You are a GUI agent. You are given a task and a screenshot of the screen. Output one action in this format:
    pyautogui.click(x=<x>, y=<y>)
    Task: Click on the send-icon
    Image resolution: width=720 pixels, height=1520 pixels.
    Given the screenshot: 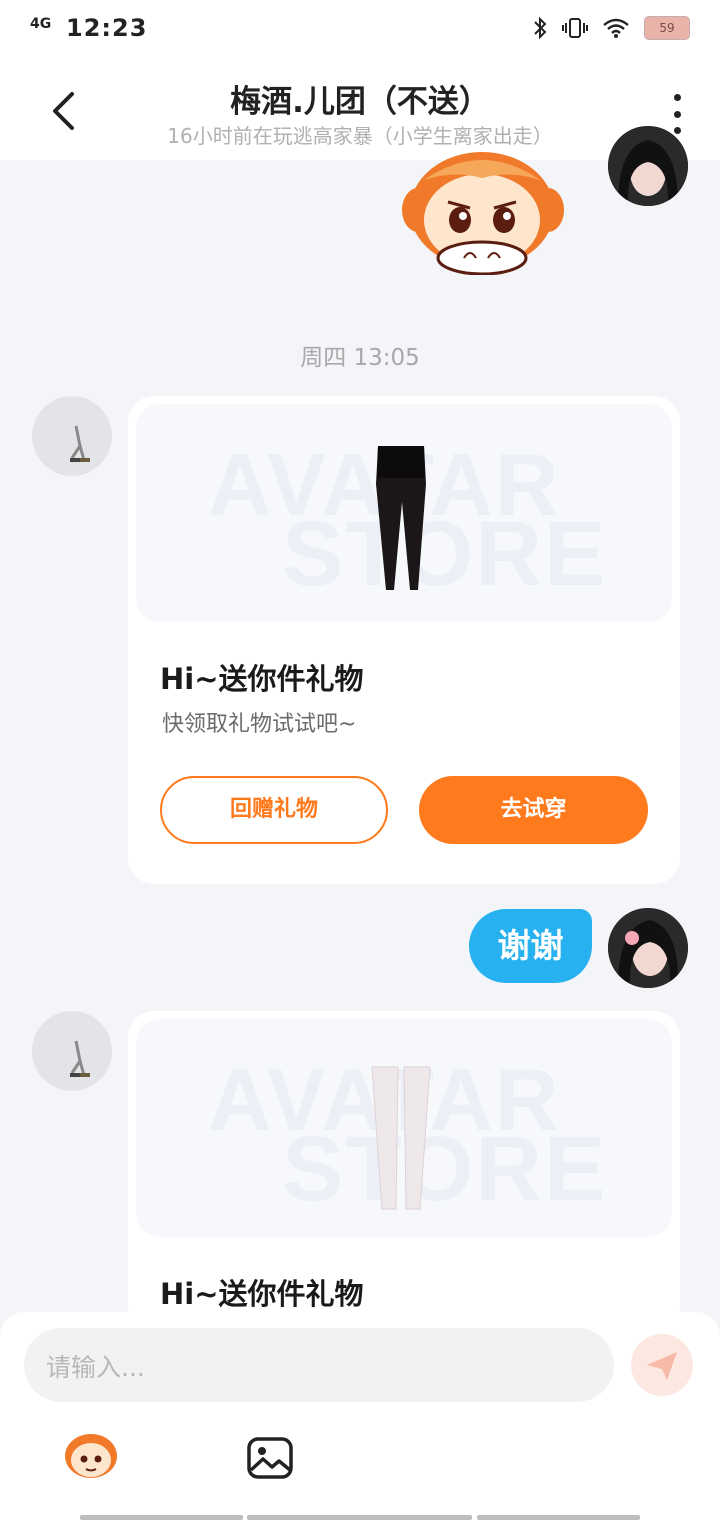 What is the action you would take?
    pyautogui.click(x=662, y=1366)
    